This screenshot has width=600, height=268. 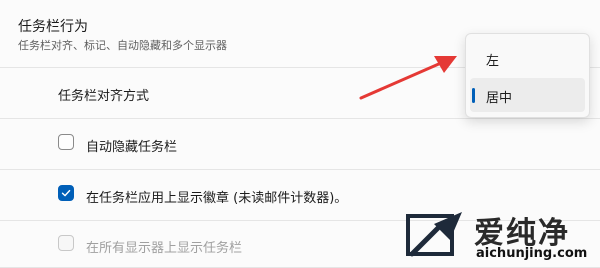 What do you see at coordinates (527, 58) in the screenshot?
I see `alignment-option-left: 左` at bounding box center [527, 58].